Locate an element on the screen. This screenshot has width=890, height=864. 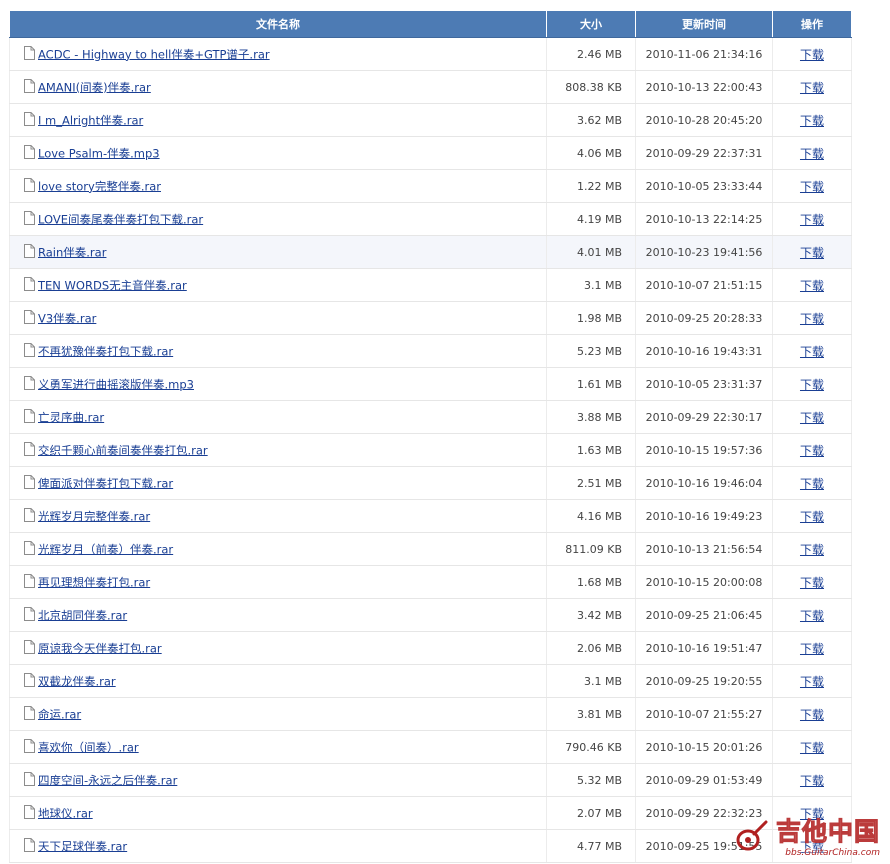
table-header: 文件名称 大小 更新时间 操作 is located at coordinates (430, 24).